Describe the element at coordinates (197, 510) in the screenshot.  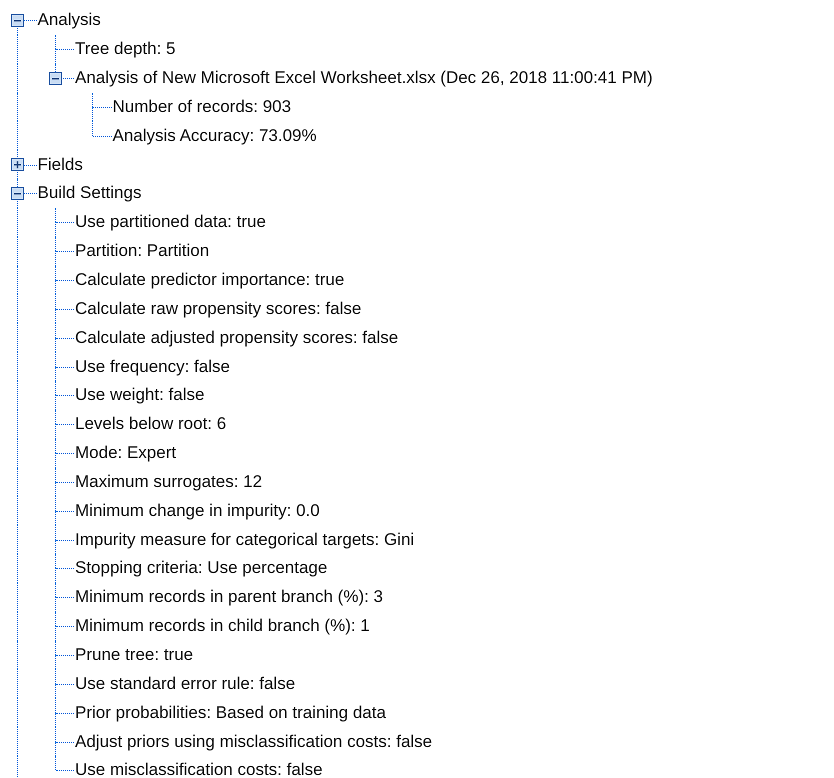
I see `tree-node-label: Minimum change in impurity: 0.0` at that location.